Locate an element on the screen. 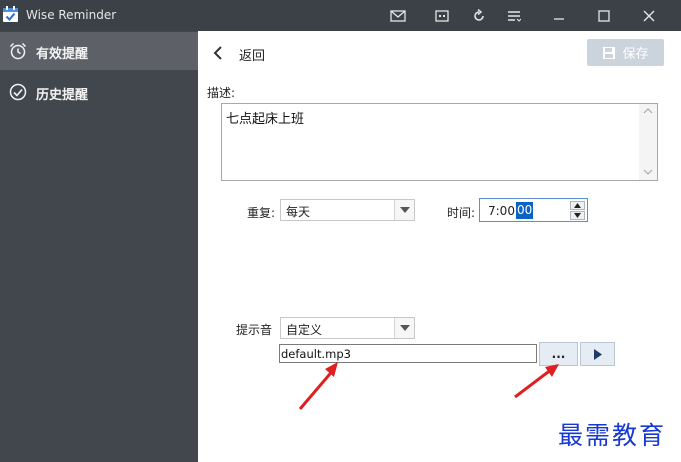 This screenshot has width=681, height=462. repeat-select: 每天 is located at coordinates (347, 210).